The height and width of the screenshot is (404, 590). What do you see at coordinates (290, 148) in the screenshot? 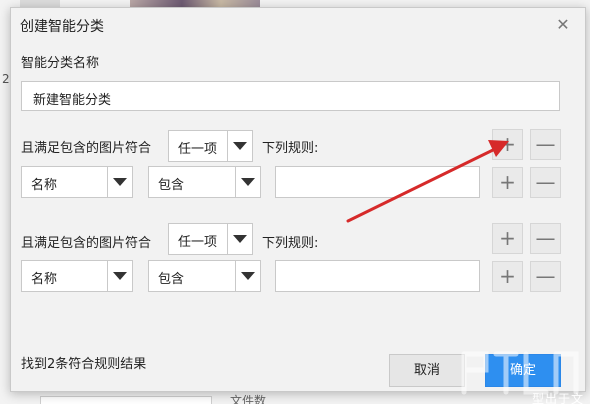
I see `rule-group-1-suffix: 下列规则:` at bounding box center [290, 148].